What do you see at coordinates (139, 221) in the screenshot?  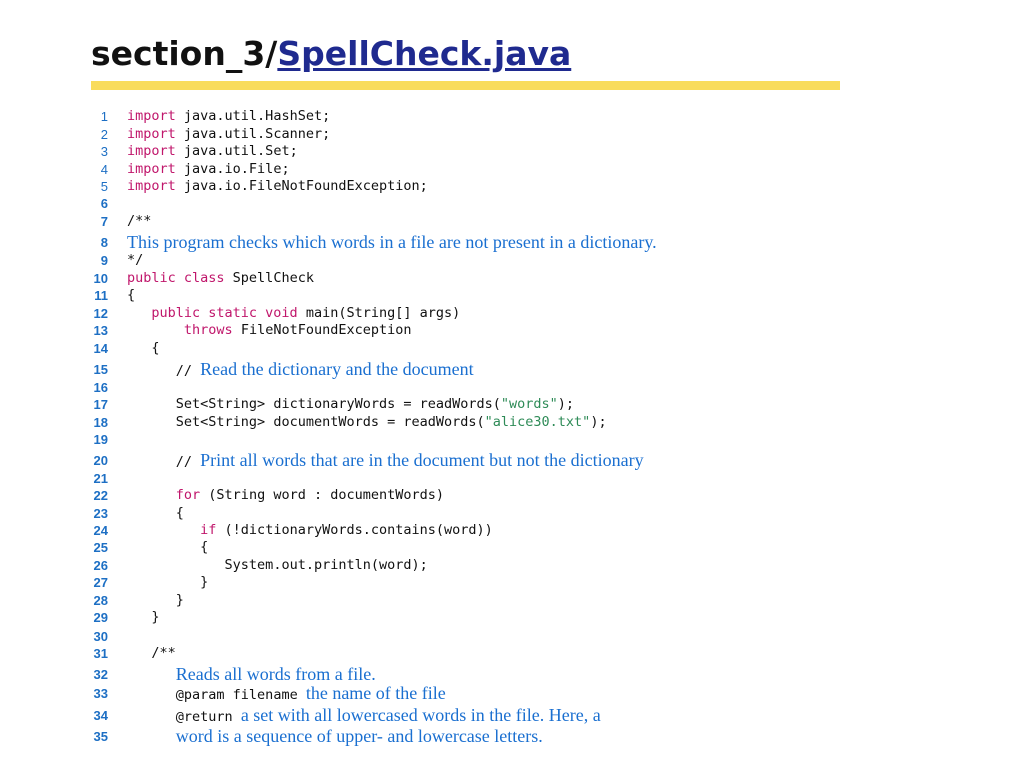 I see `code-token: /**` at bounding box center [139, 221].